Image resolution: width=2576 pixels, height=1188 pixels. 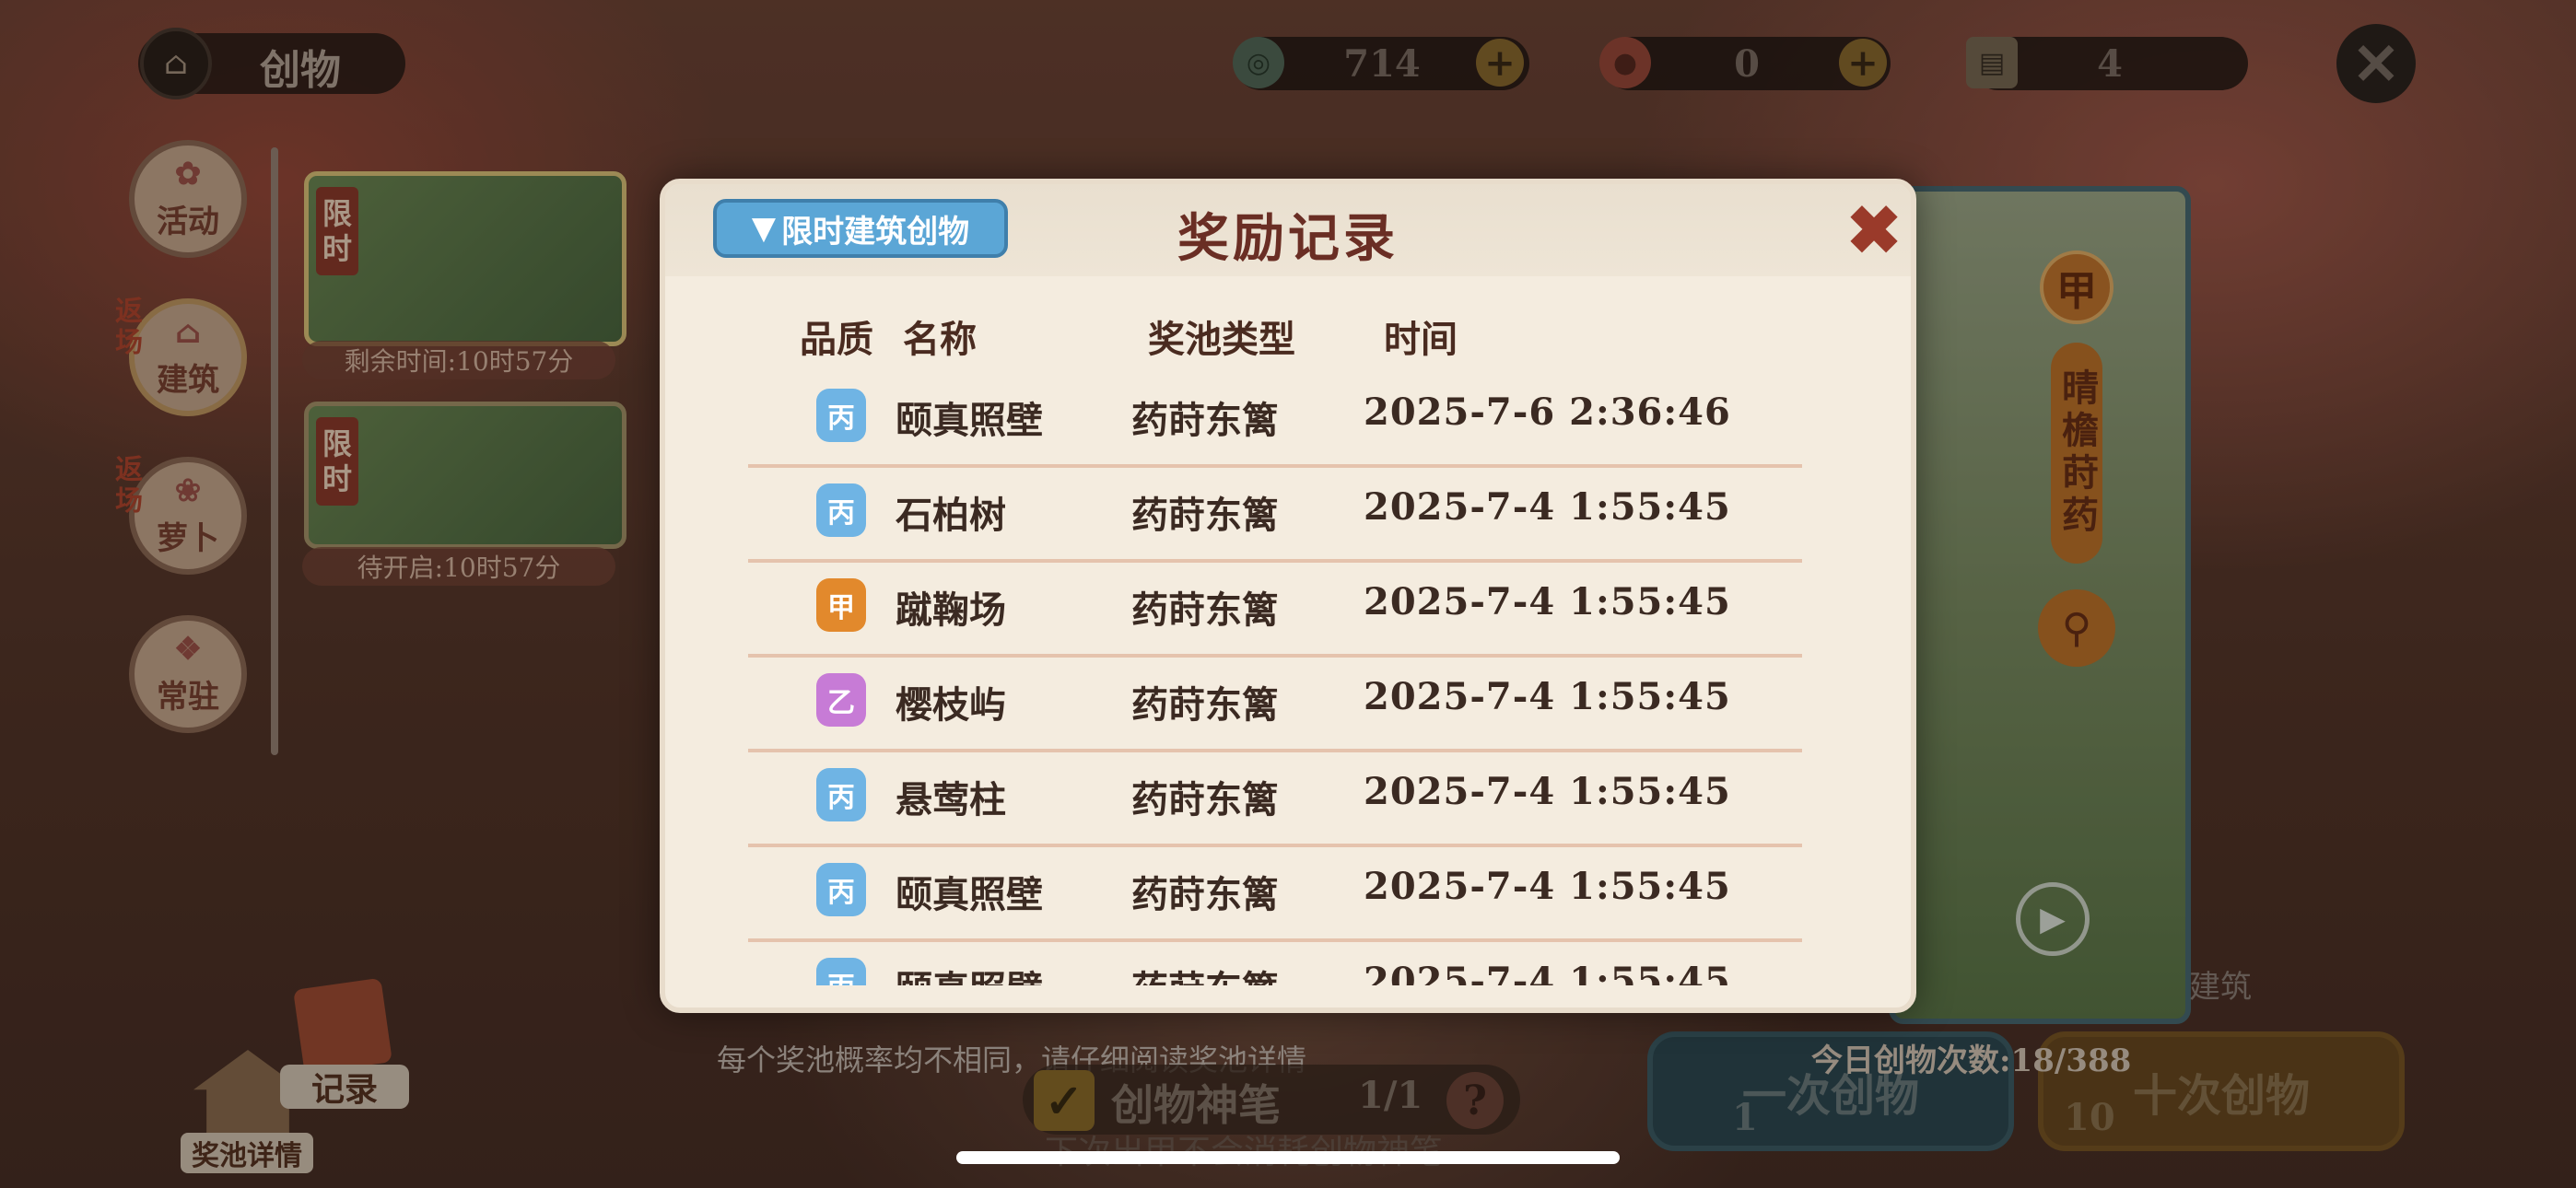 What do you see at coordinates (1421, 339) in the screenshot?
I see `column-time: 时间` at bounding box center [1421, 339].